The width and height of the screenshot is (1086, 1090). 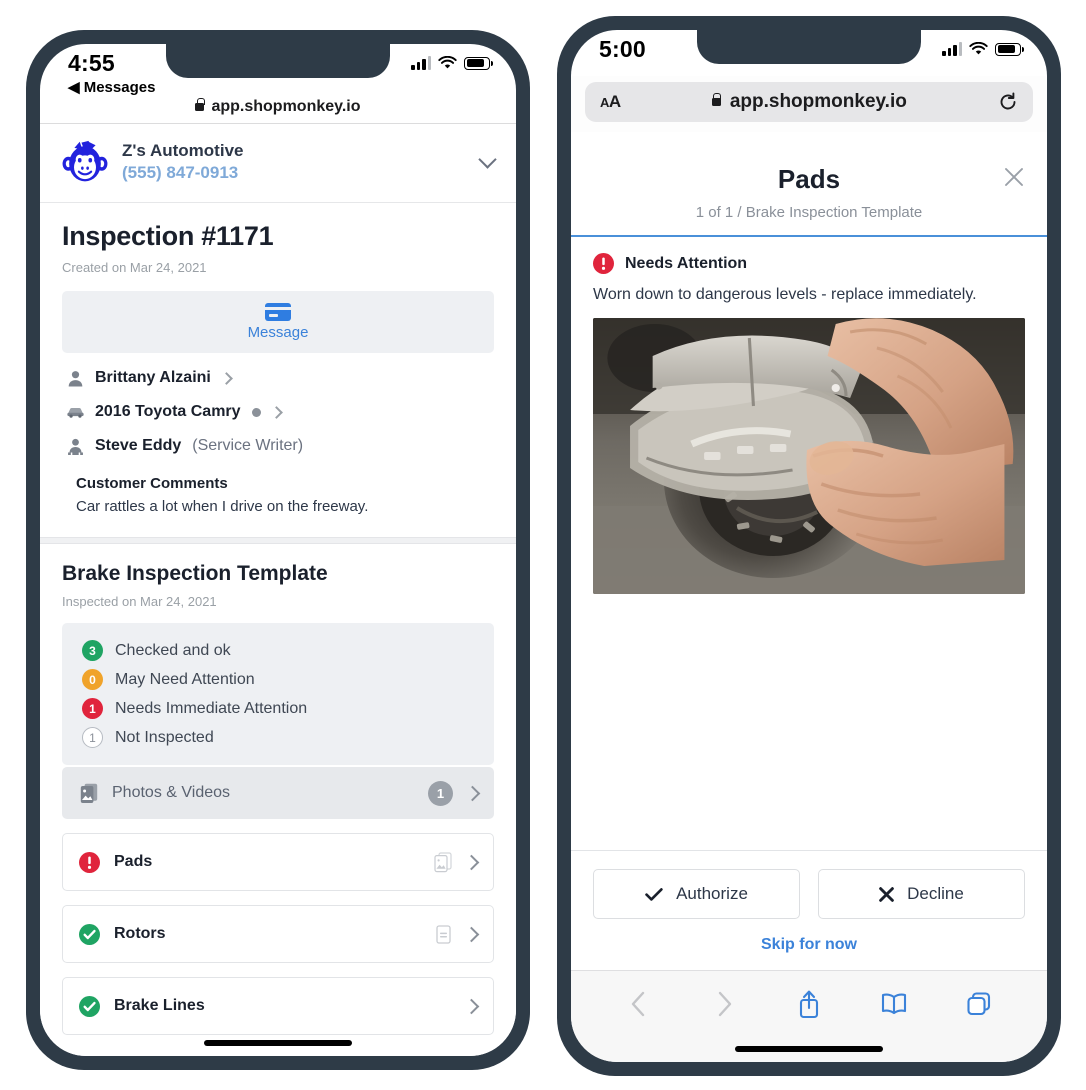 I want to click on legend-label: May Need Attention, so click(x=185, y=679).